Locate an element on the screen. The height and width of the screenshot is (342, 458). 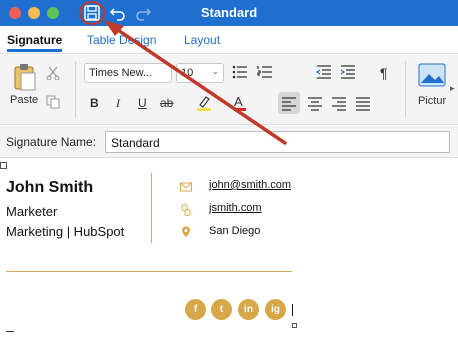
signature-person-name: John Smith is located at coordinates (50, 187).